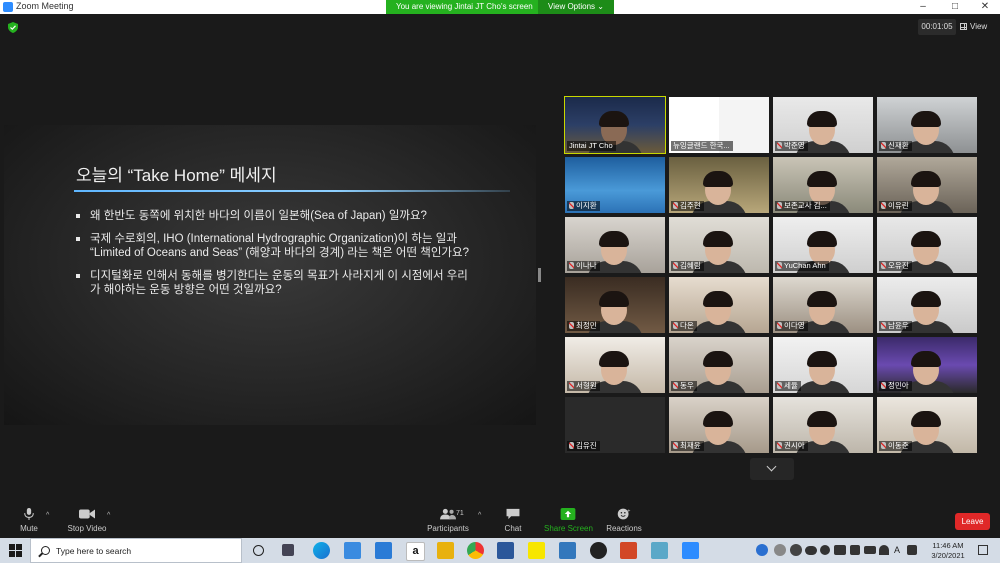 The image size is (1000, 563). Describe the element at coordinates (823, 365) in the screenshot. I see `participant-tile: 세율` at that location.